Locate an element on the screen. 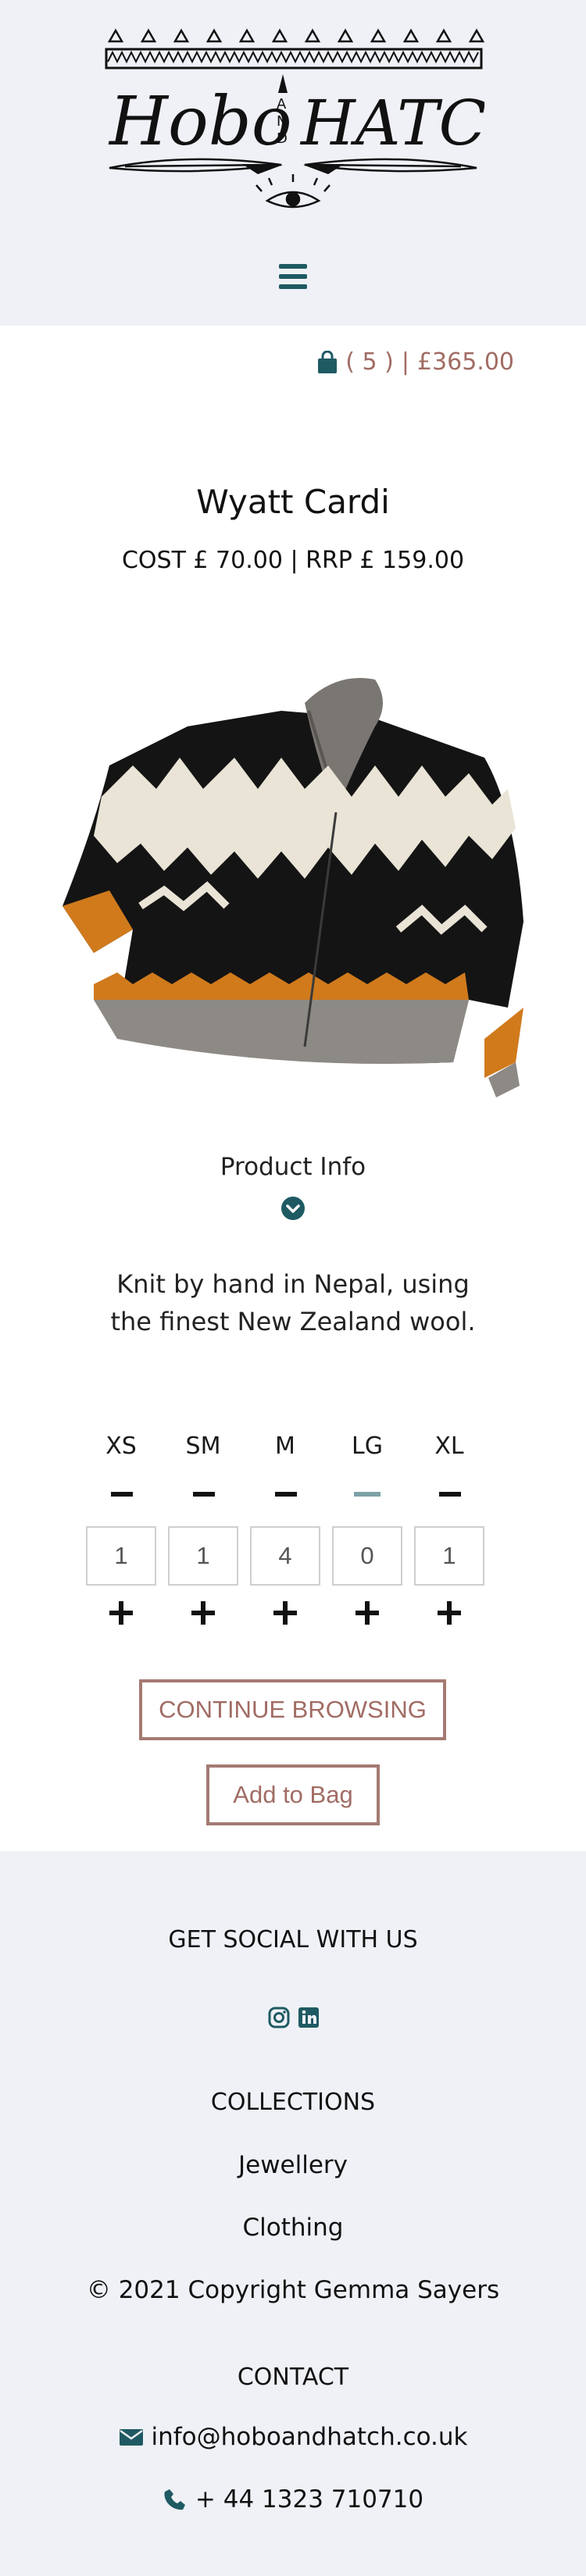 The width and height of the screenshot is (586, 2576). footer-link-jewellery: Jewellery is located at coordinates (293, 2165).